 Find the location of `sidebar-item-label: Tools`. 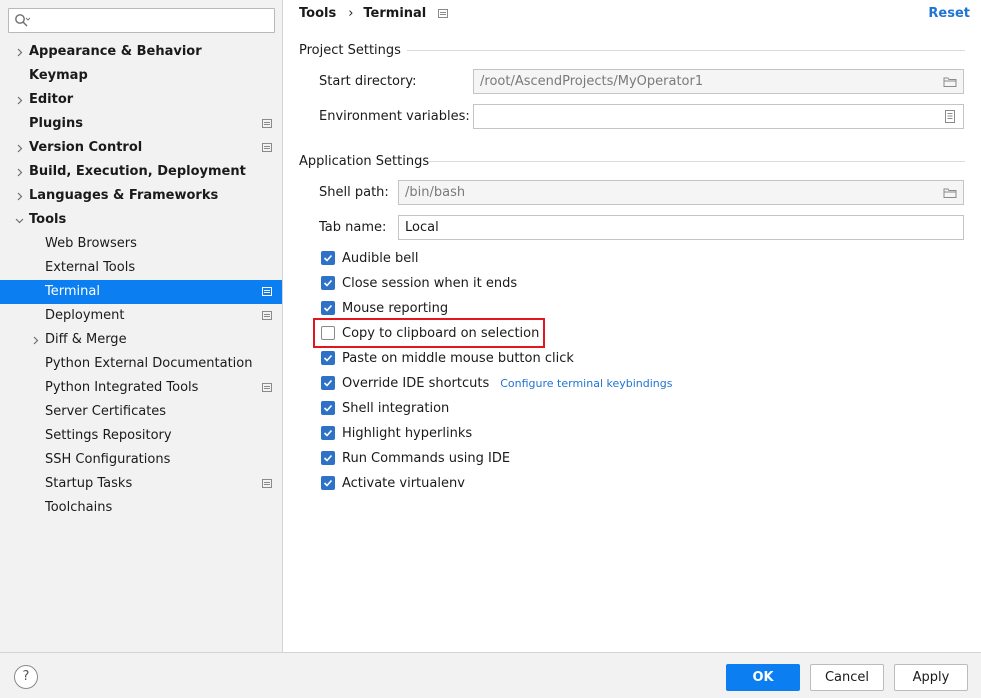

sidebar-item-label: Tools is located at coordinates (48, 219).